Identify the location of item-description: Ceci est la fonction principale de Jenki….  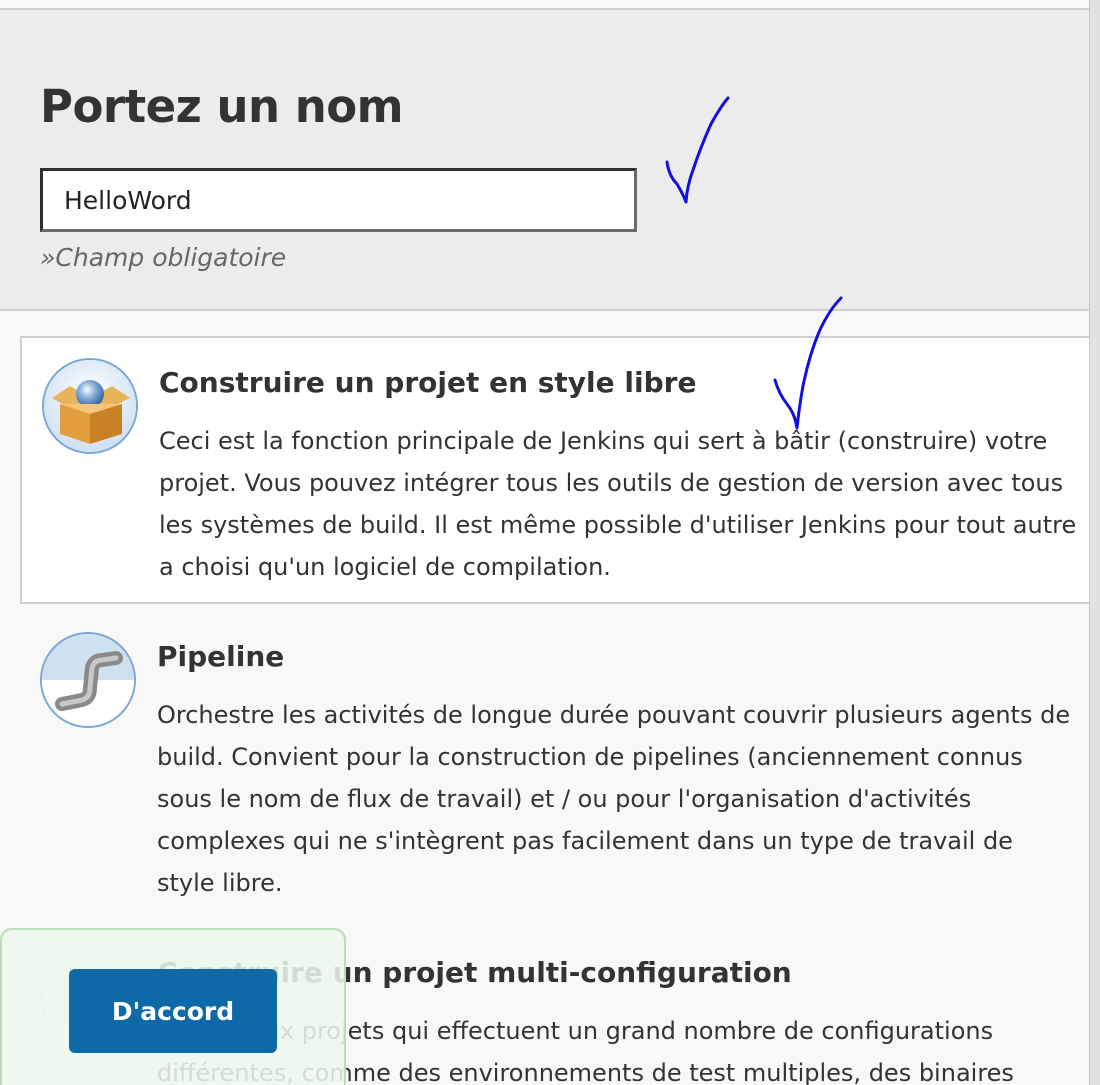
(618, 504).